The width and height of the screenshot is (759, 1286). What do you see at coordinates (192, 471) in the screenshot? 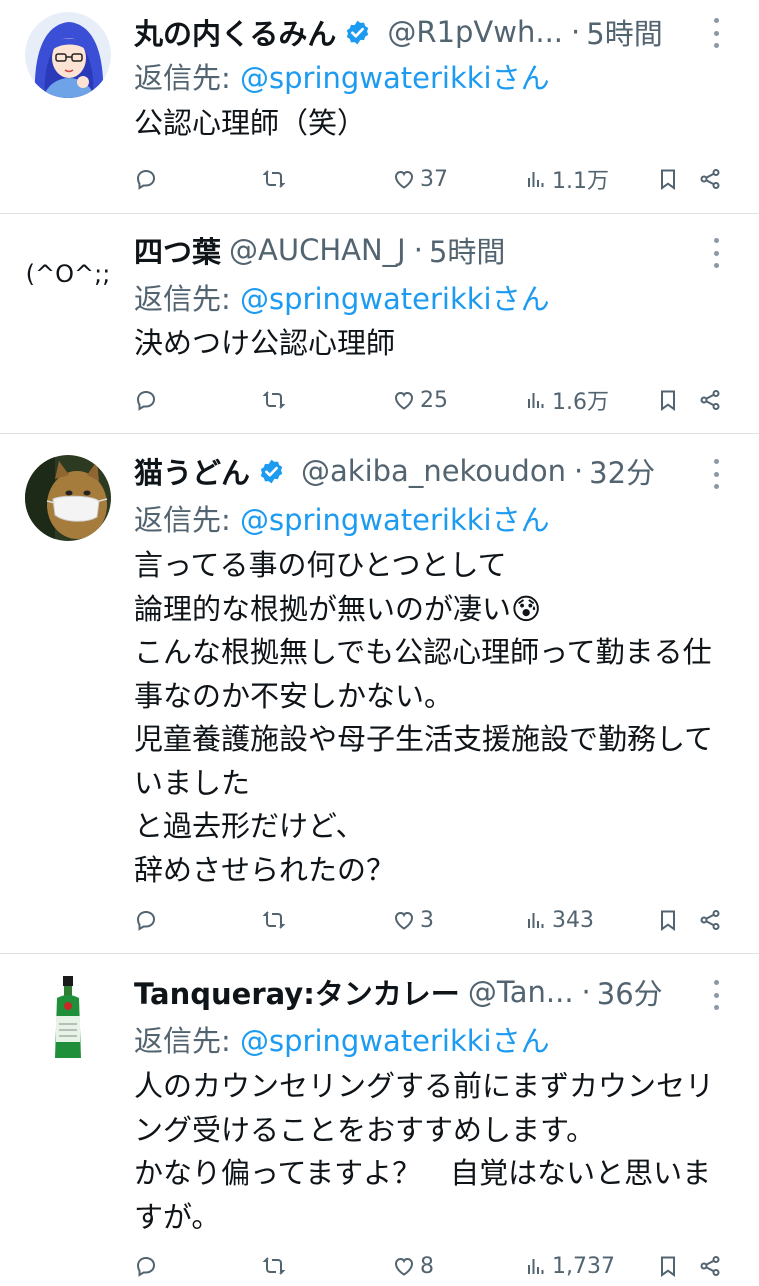
I see `display-name: 猫うどん` at bounding box center [192, 471].